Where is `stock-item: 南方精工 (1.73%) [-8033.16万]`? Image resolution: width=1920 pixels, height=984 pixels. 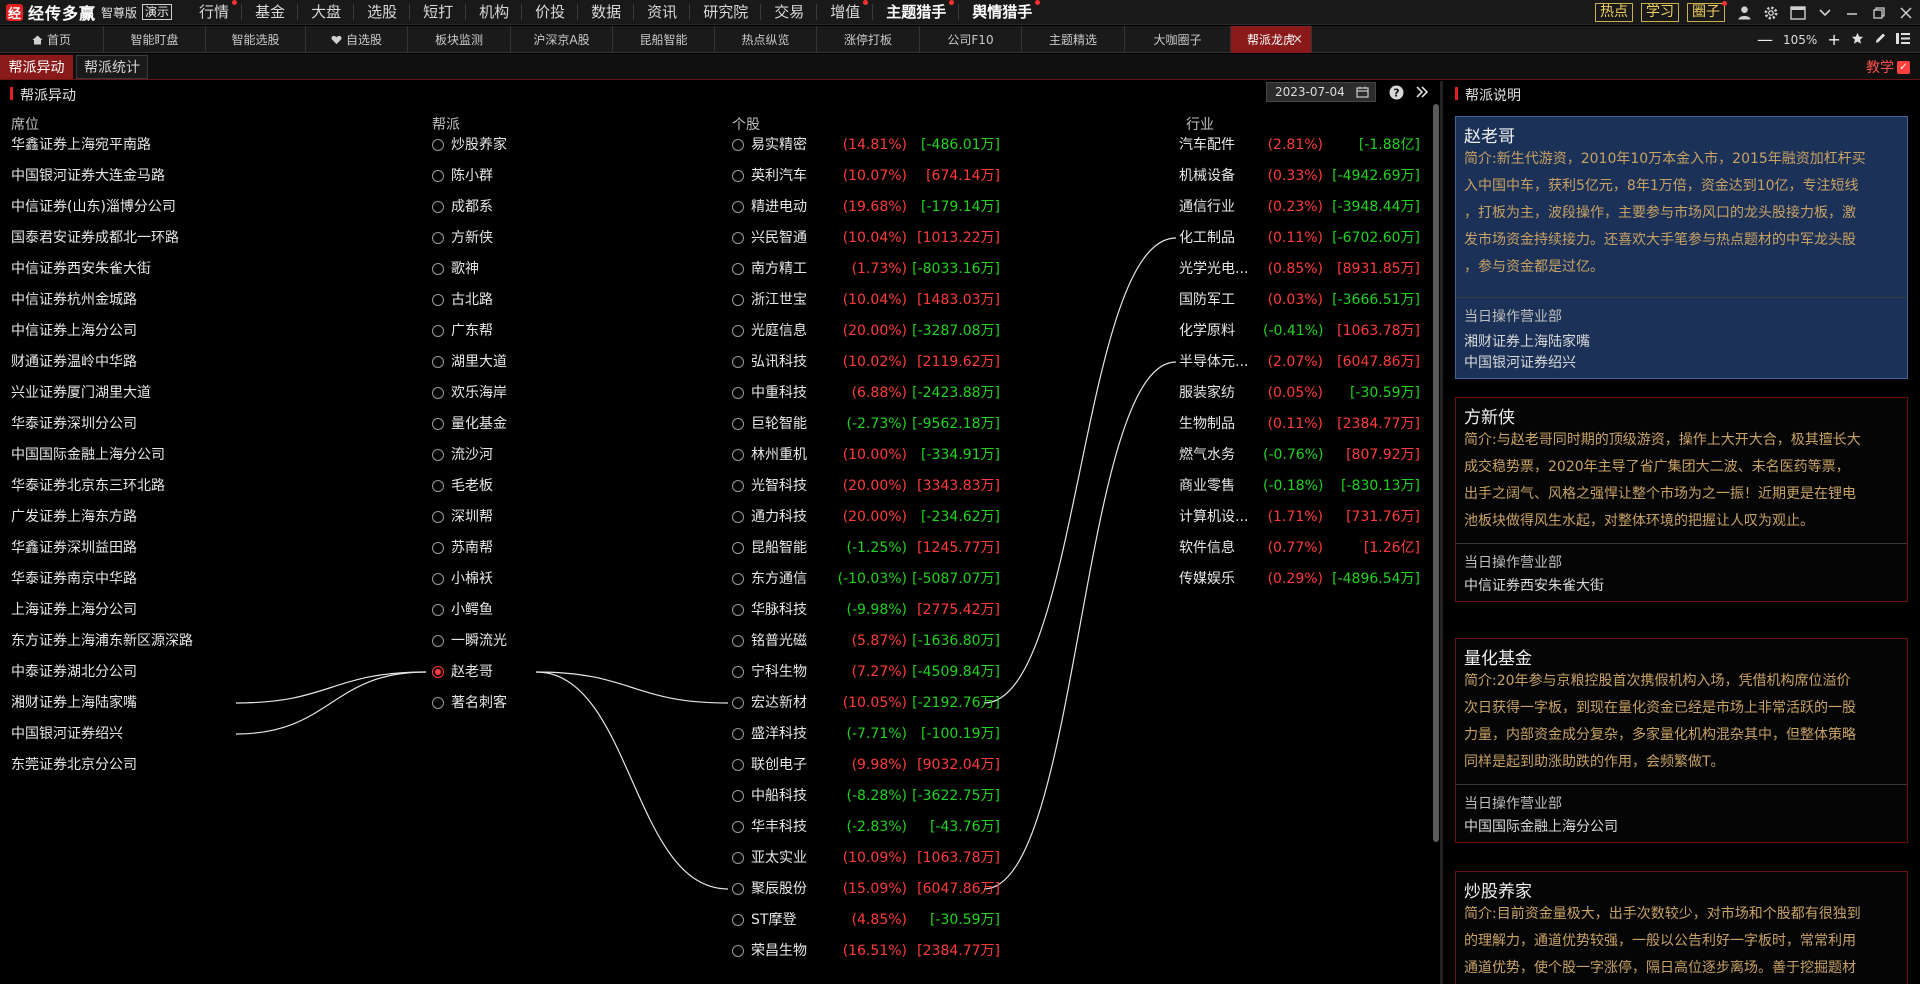
stock-item: 南方精工 (1.73%) [-8033.16万] is located at coordinates (866, 269).